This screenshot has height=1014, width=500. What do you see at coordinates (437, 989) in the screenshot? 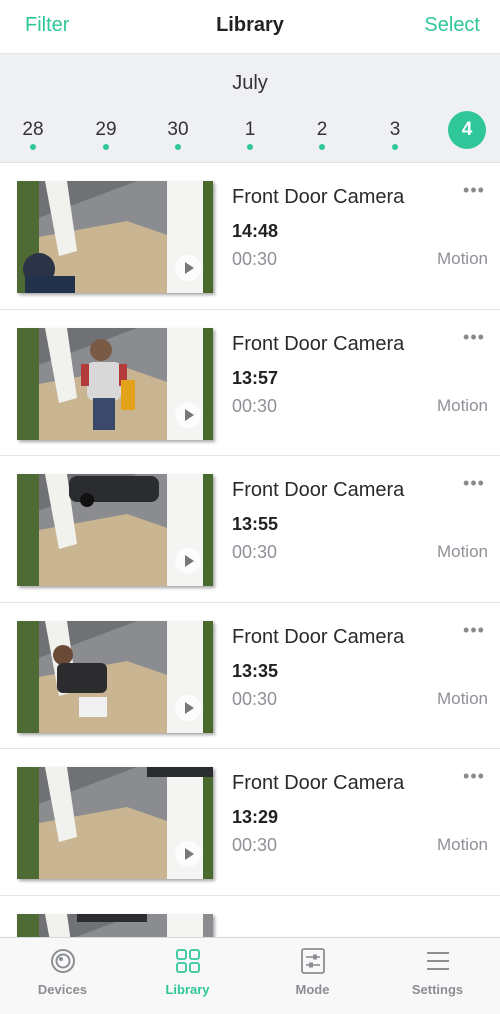
I see `tab-label: Settings` at bounding box center [437, 989].